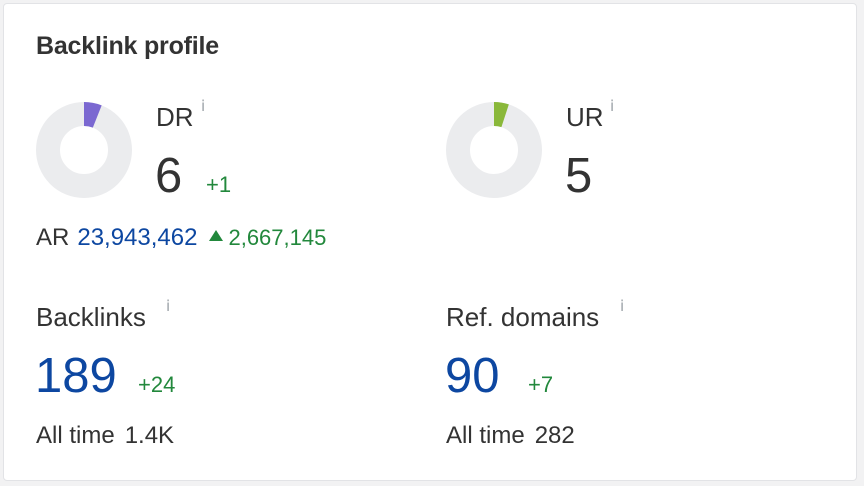  I want to click on backlinks-all-time-label: All time, so click(75, 435).